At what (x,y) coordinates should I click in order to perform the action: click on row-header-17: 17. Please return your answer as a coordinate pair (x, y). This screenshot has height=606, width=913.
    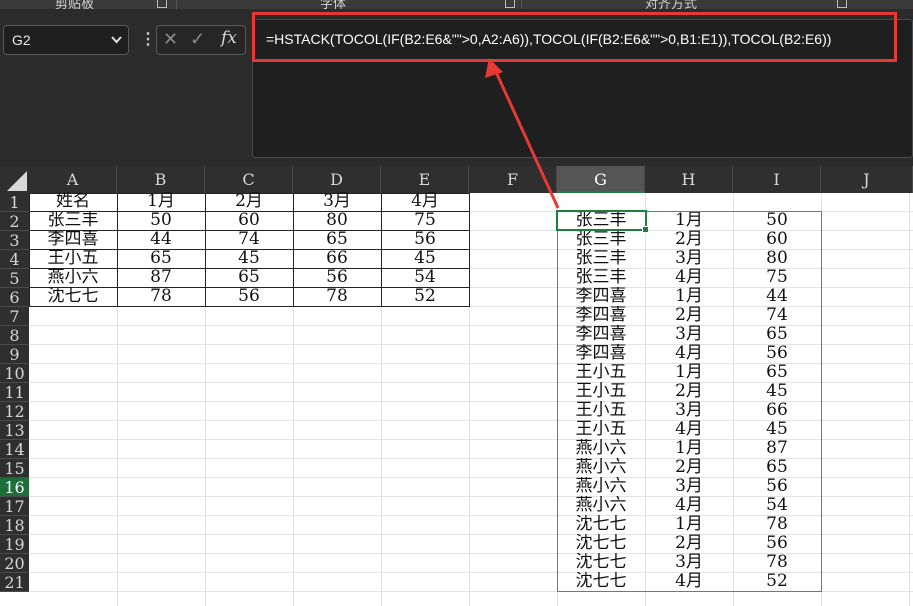
    Looking at the image, I should click on (14, 506).